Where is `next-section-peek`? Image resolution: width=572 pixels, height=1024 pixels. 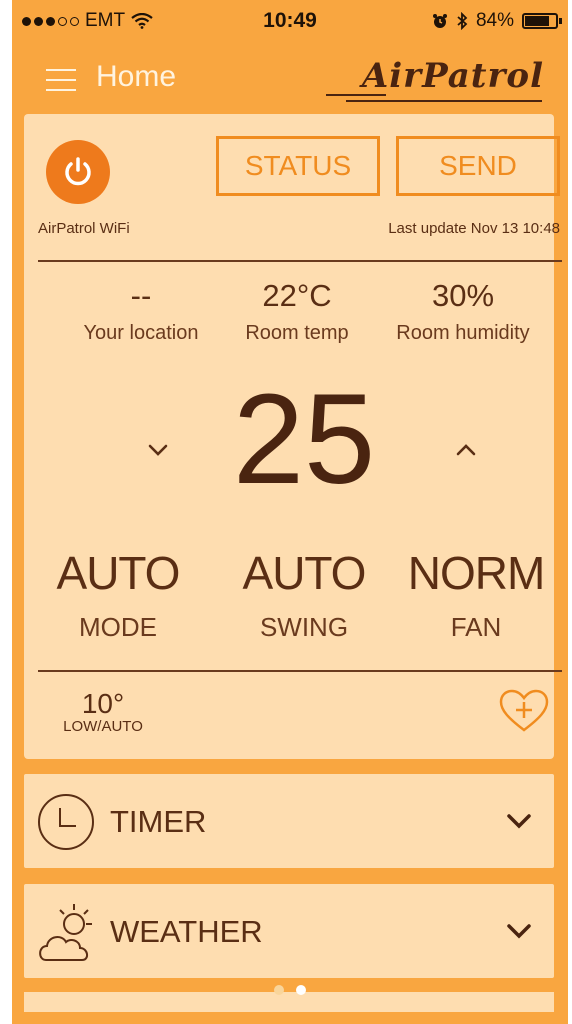 next-section-peek is located at coordinates (289, 1002).